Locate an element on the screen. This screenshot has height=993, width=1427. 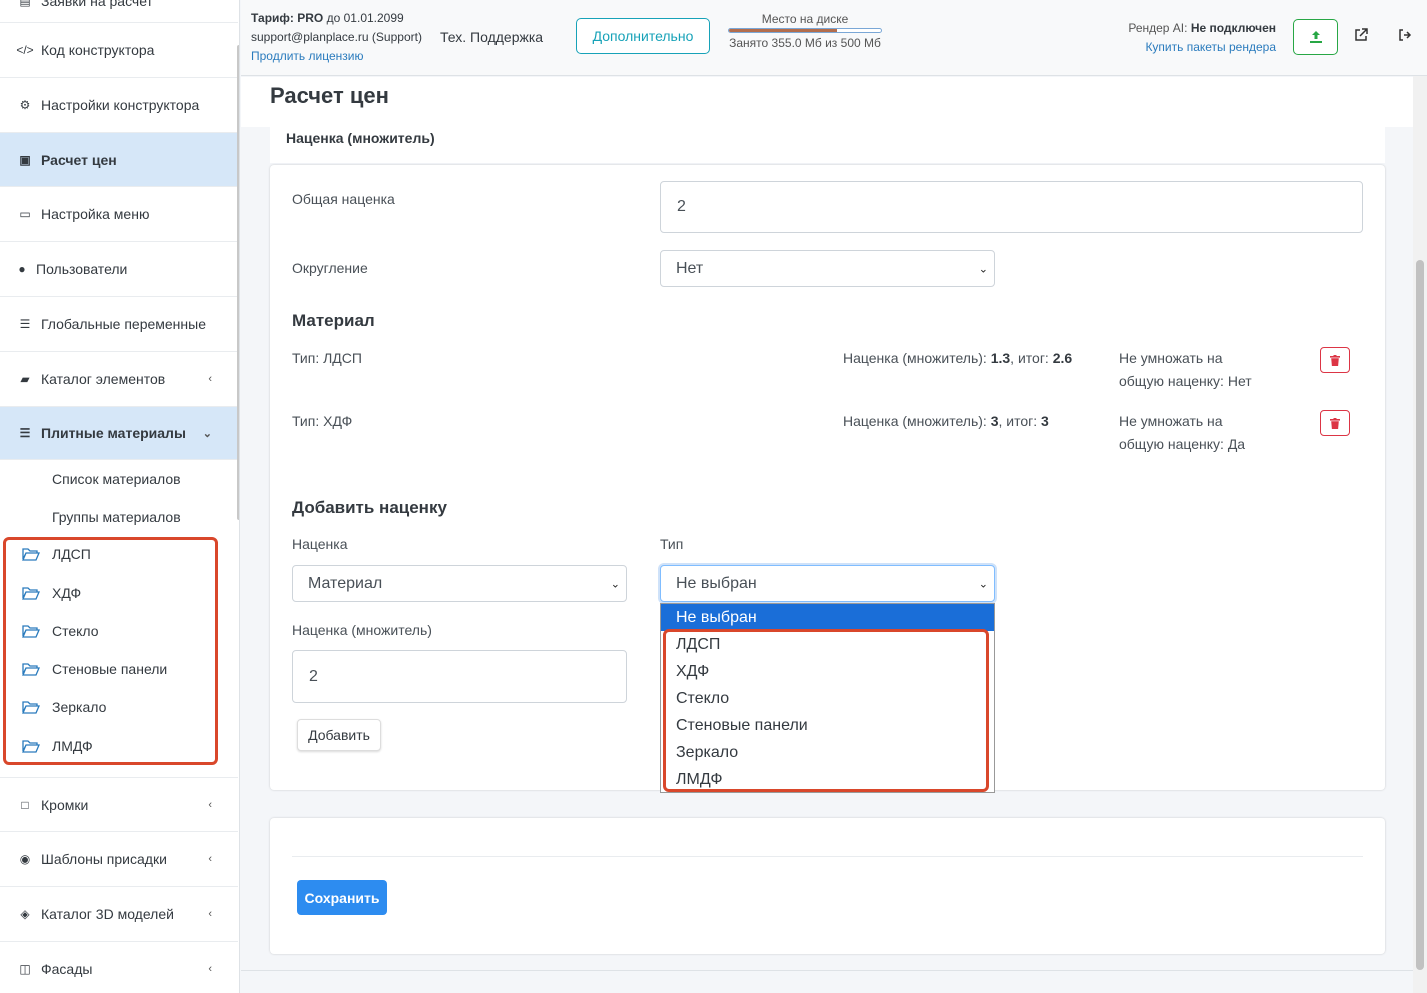
tariff-label: Тариф: is located at coordinates (272, 18).